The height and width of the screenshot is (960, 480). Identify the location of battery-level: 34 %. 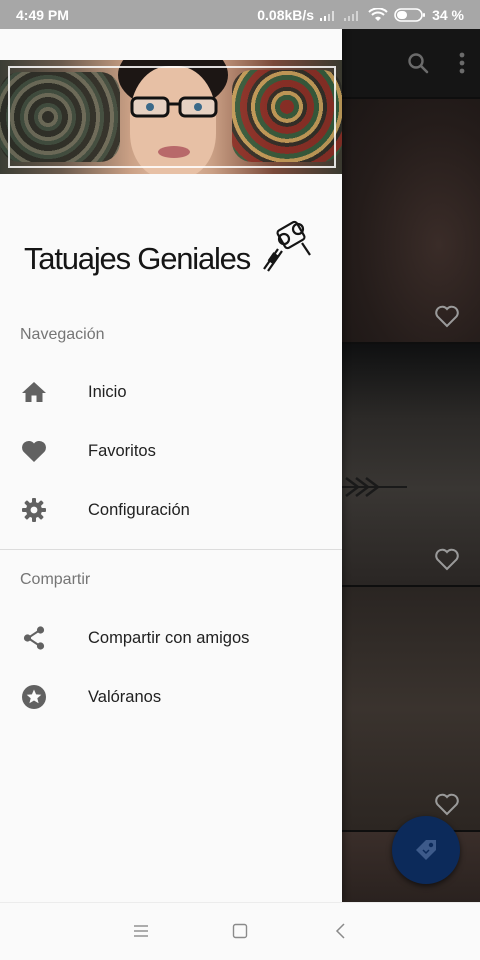
(448, 14).